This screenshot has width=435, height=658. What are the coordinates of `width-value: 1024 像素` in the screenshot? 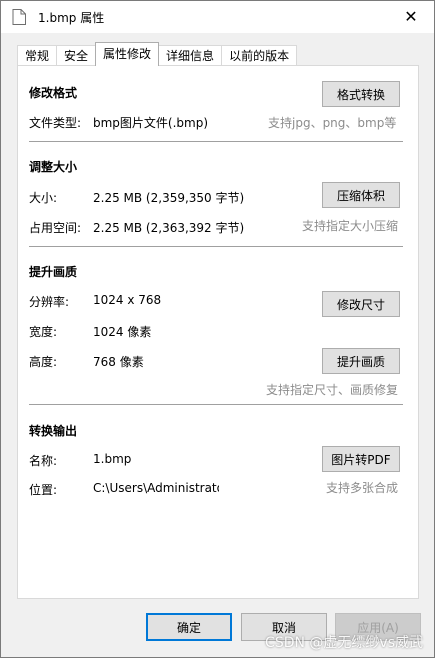 It's located at (122, 332).